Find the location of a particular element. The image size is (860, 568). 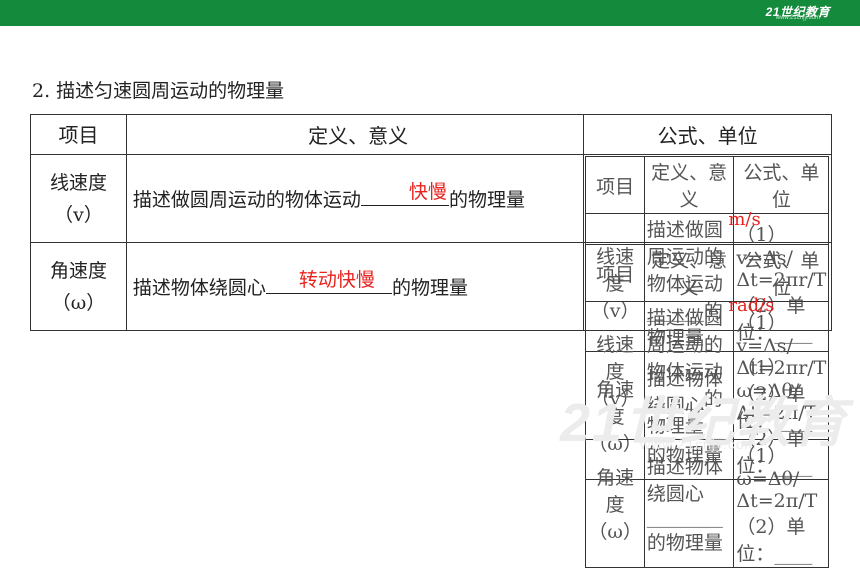

watermark-url: www.21cnjy.com is located at coordinates (699, 444).